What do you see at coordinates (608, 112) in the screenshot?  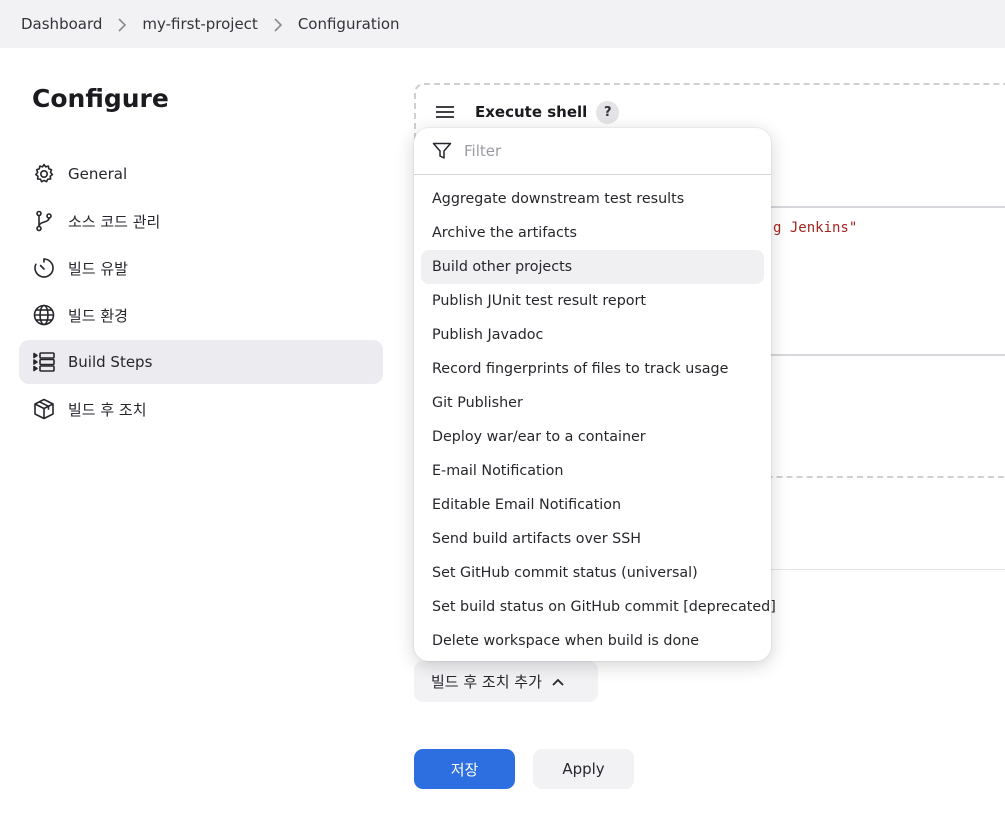 I see `help-button: ?` at bounding box center [608, 112].